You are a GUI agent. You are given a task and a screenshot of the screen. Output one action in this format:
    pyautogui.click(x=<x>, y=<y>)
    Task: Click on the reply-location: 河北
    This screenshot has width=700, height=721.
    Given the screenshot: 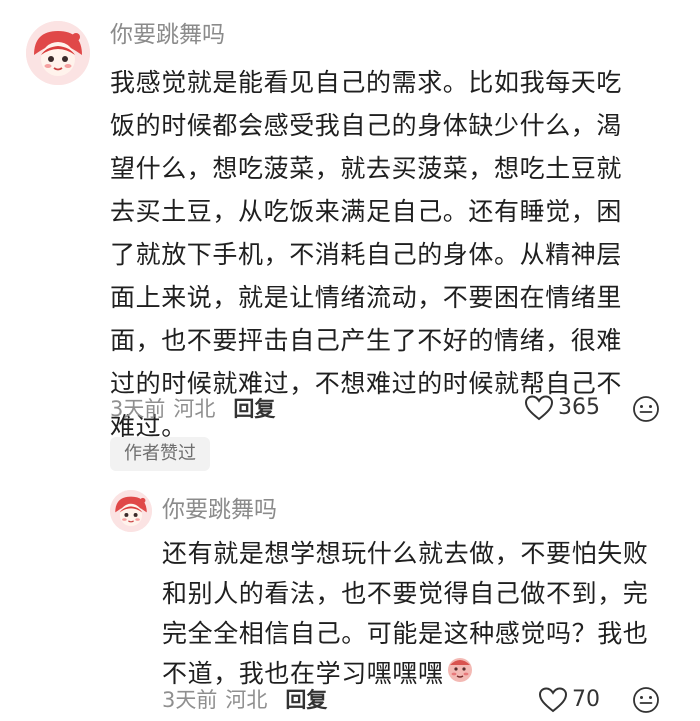 What is the action you would take?
    pyautogui.click(x=246, y=700)
    